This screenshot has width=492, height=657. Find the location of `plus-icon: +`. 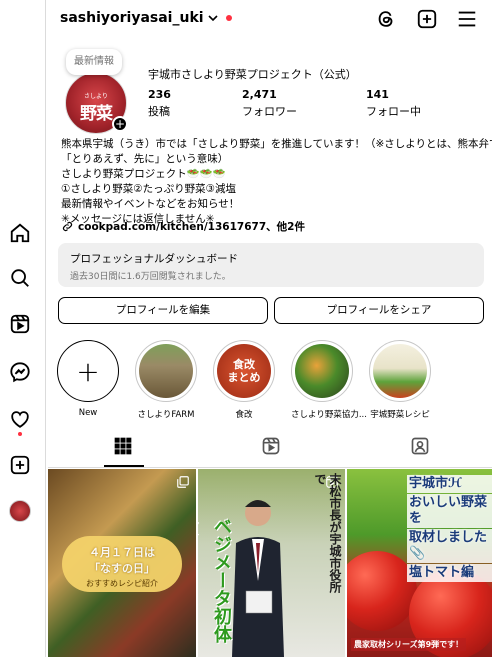

plus-icon: + is located at coordinates (88, 371).